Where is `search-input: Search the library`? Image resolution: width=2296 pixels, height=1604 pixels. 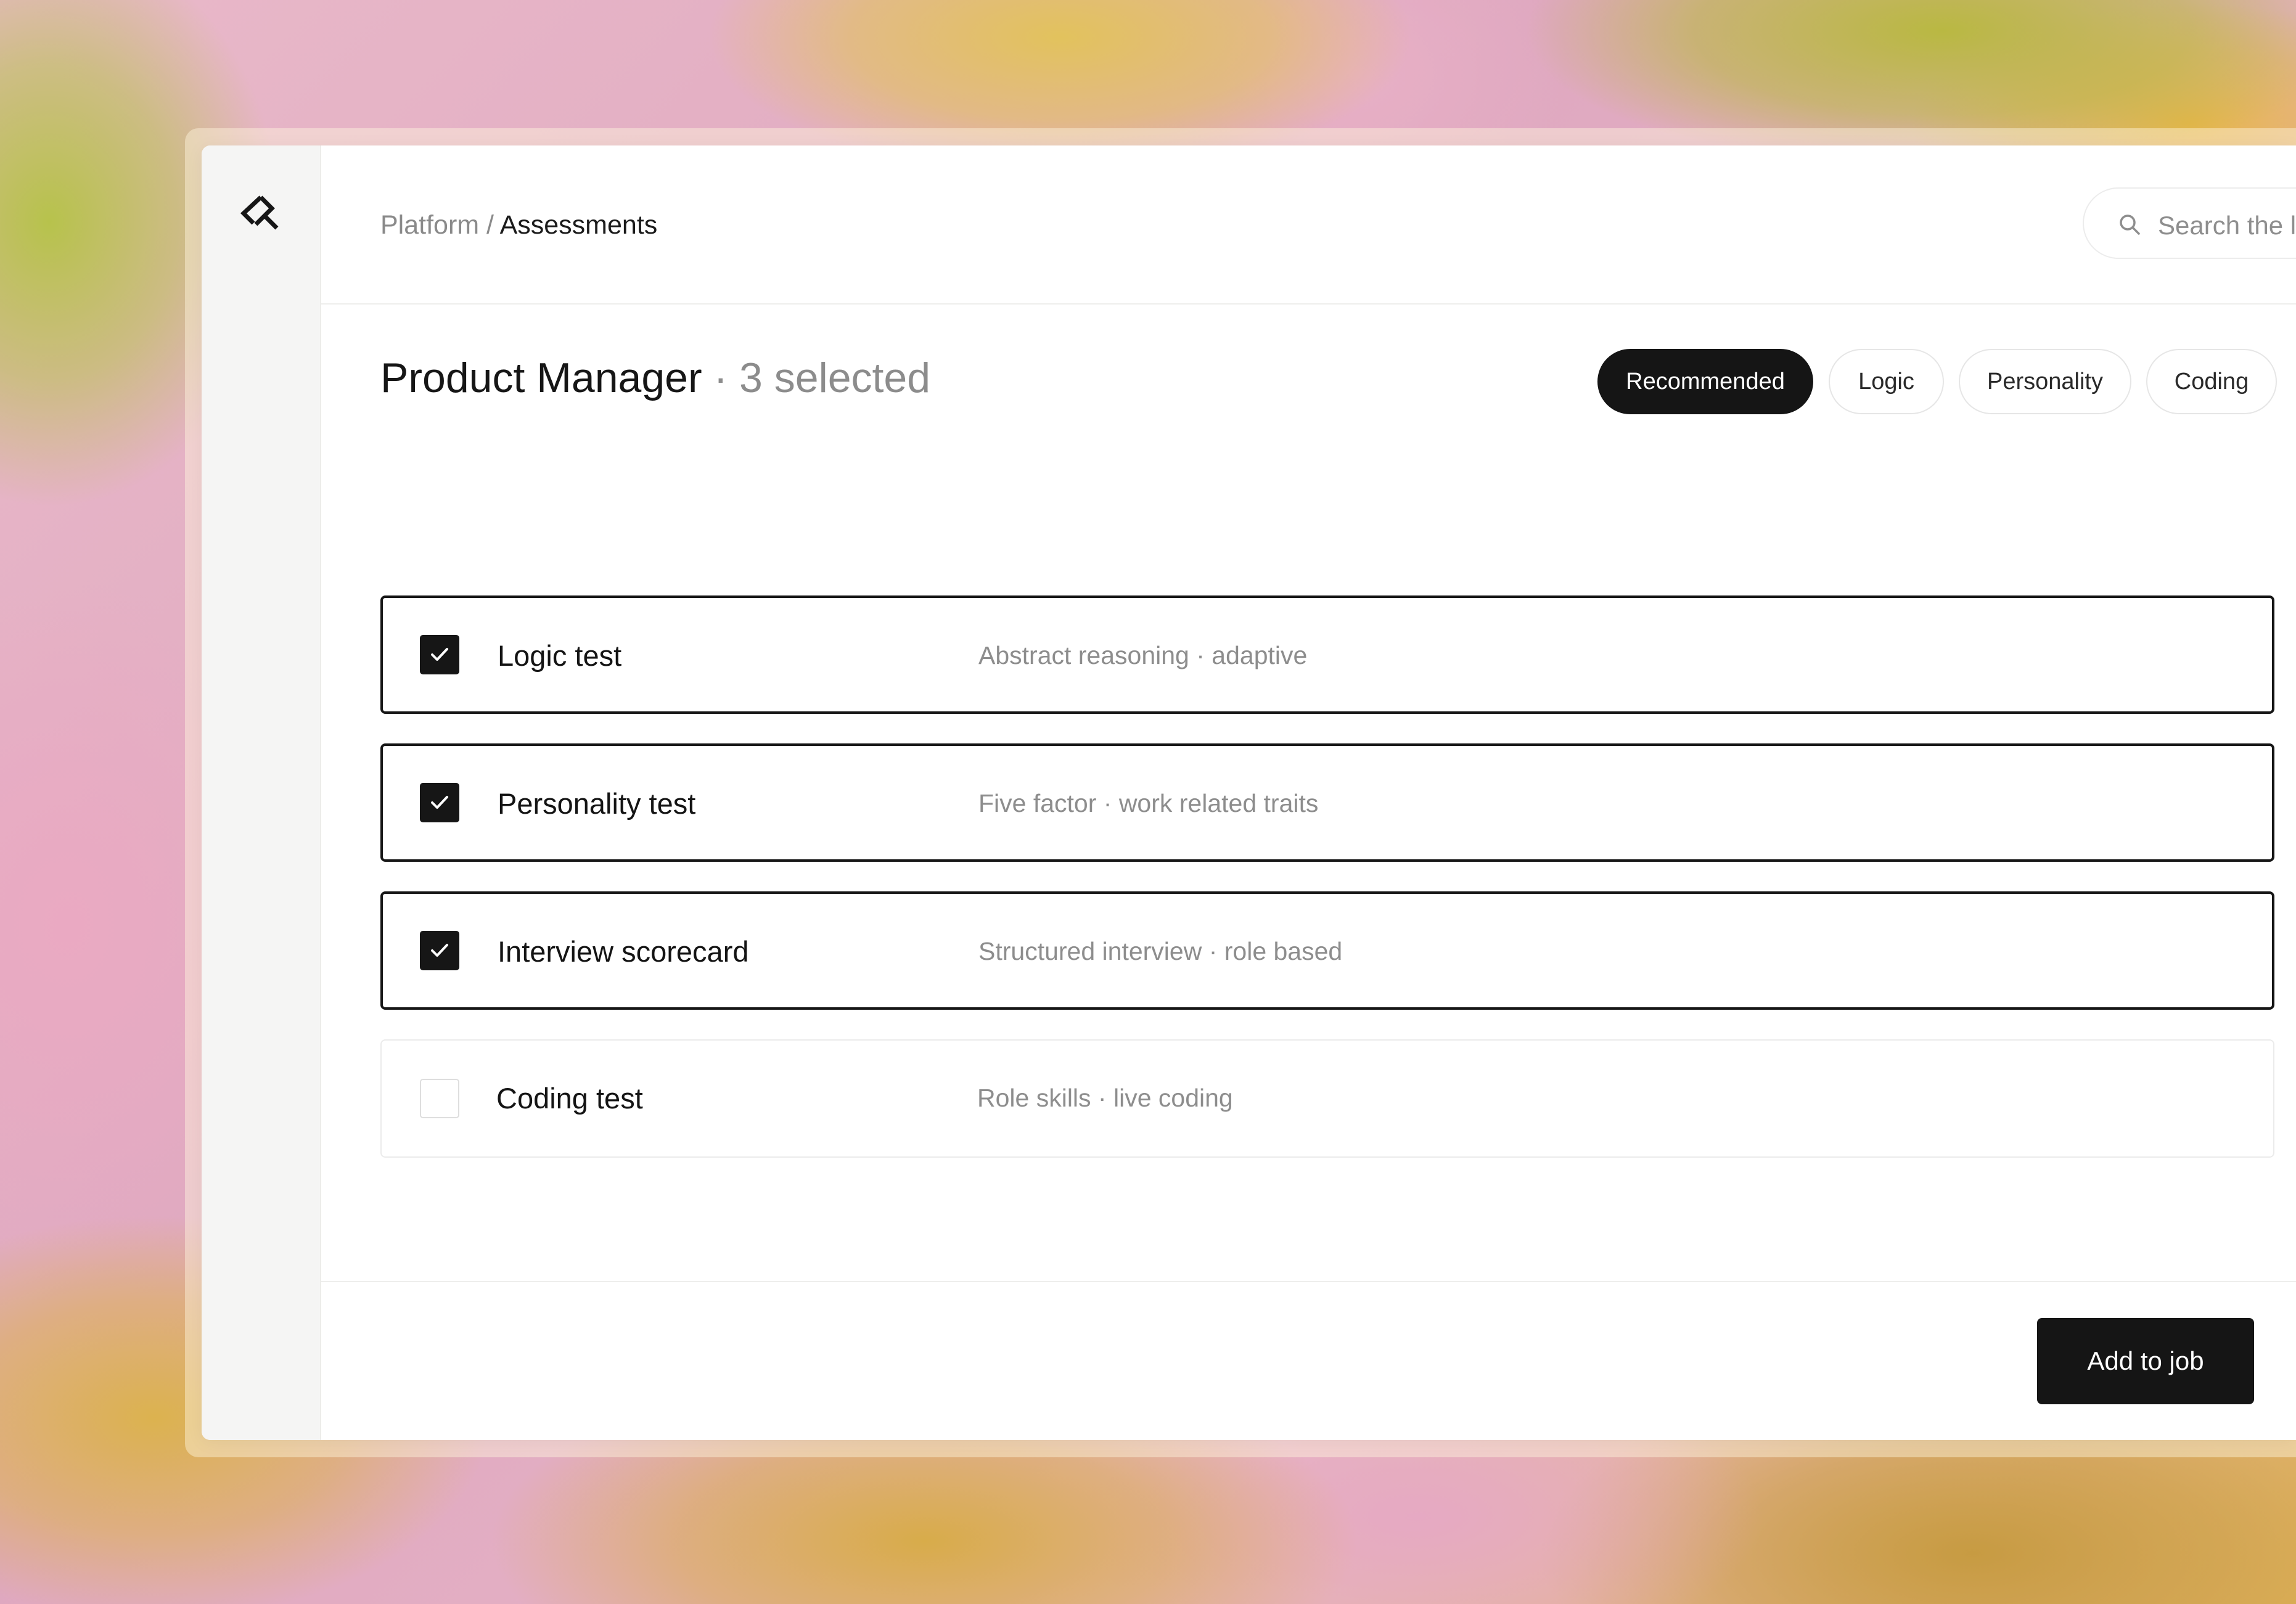 search-input: Search the library is located at coordinates (2189, 223).